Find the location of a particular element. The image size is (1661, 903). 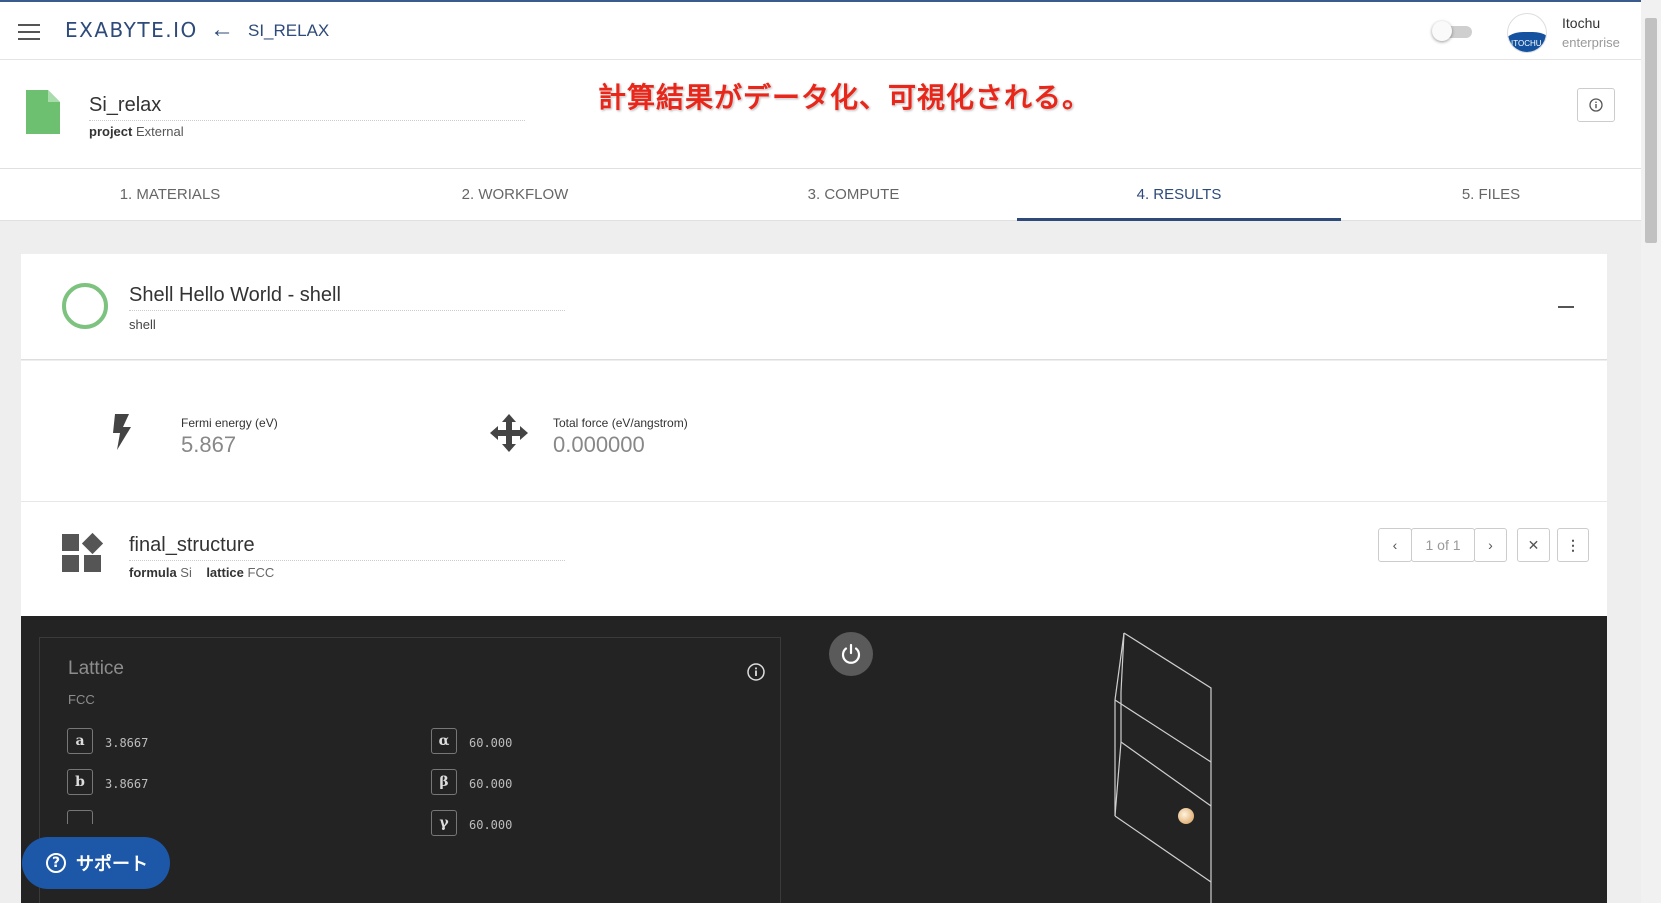

param-a-box: a is located at coordinates (80, 741).